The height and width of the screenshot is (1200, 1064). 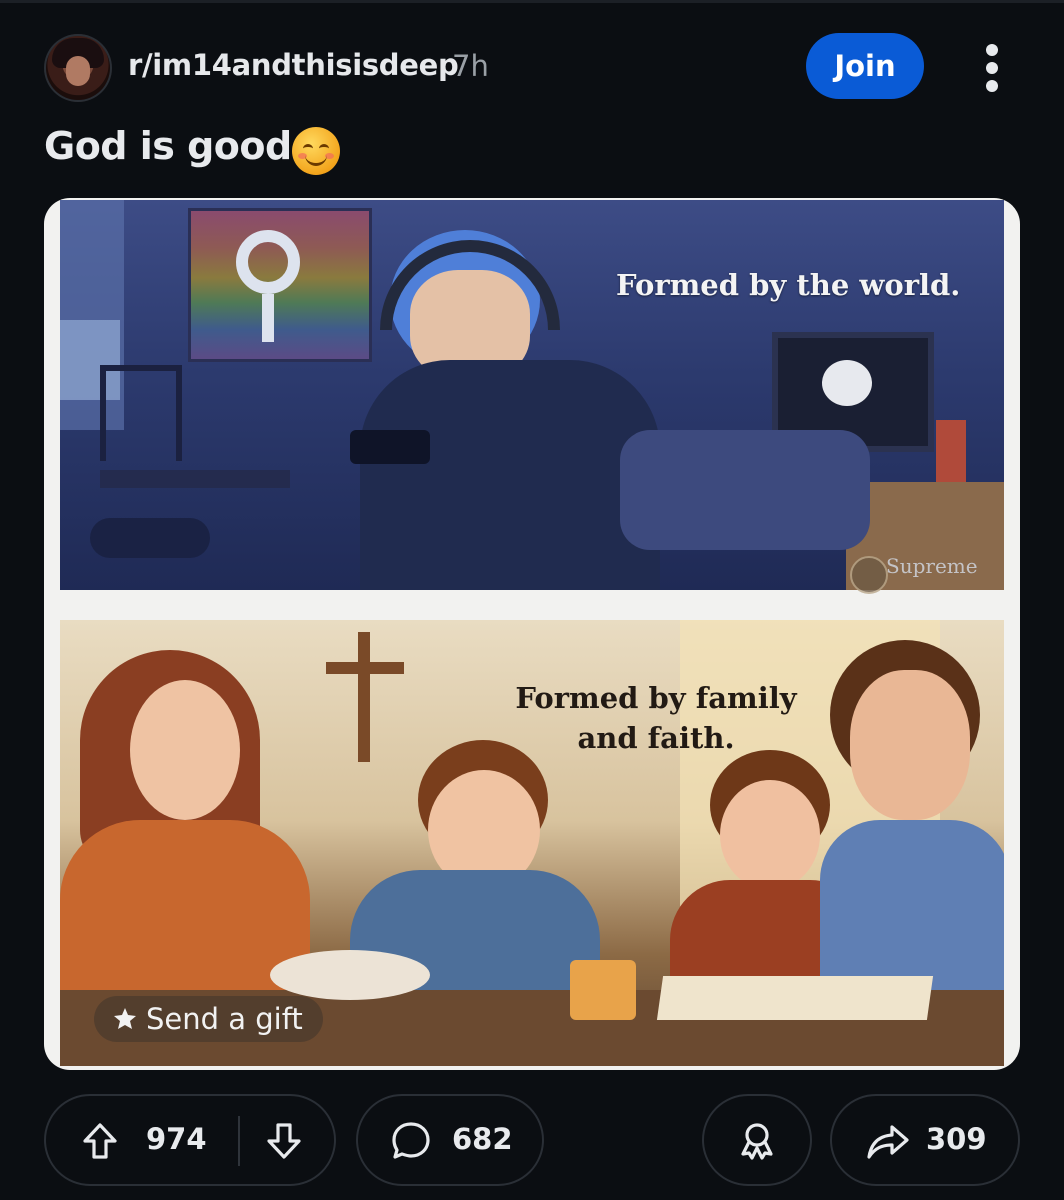 What do you see at coordinates (956, 1139) in the screenshot?
I see `share-count: 309` at bounding box center [956, 1139].